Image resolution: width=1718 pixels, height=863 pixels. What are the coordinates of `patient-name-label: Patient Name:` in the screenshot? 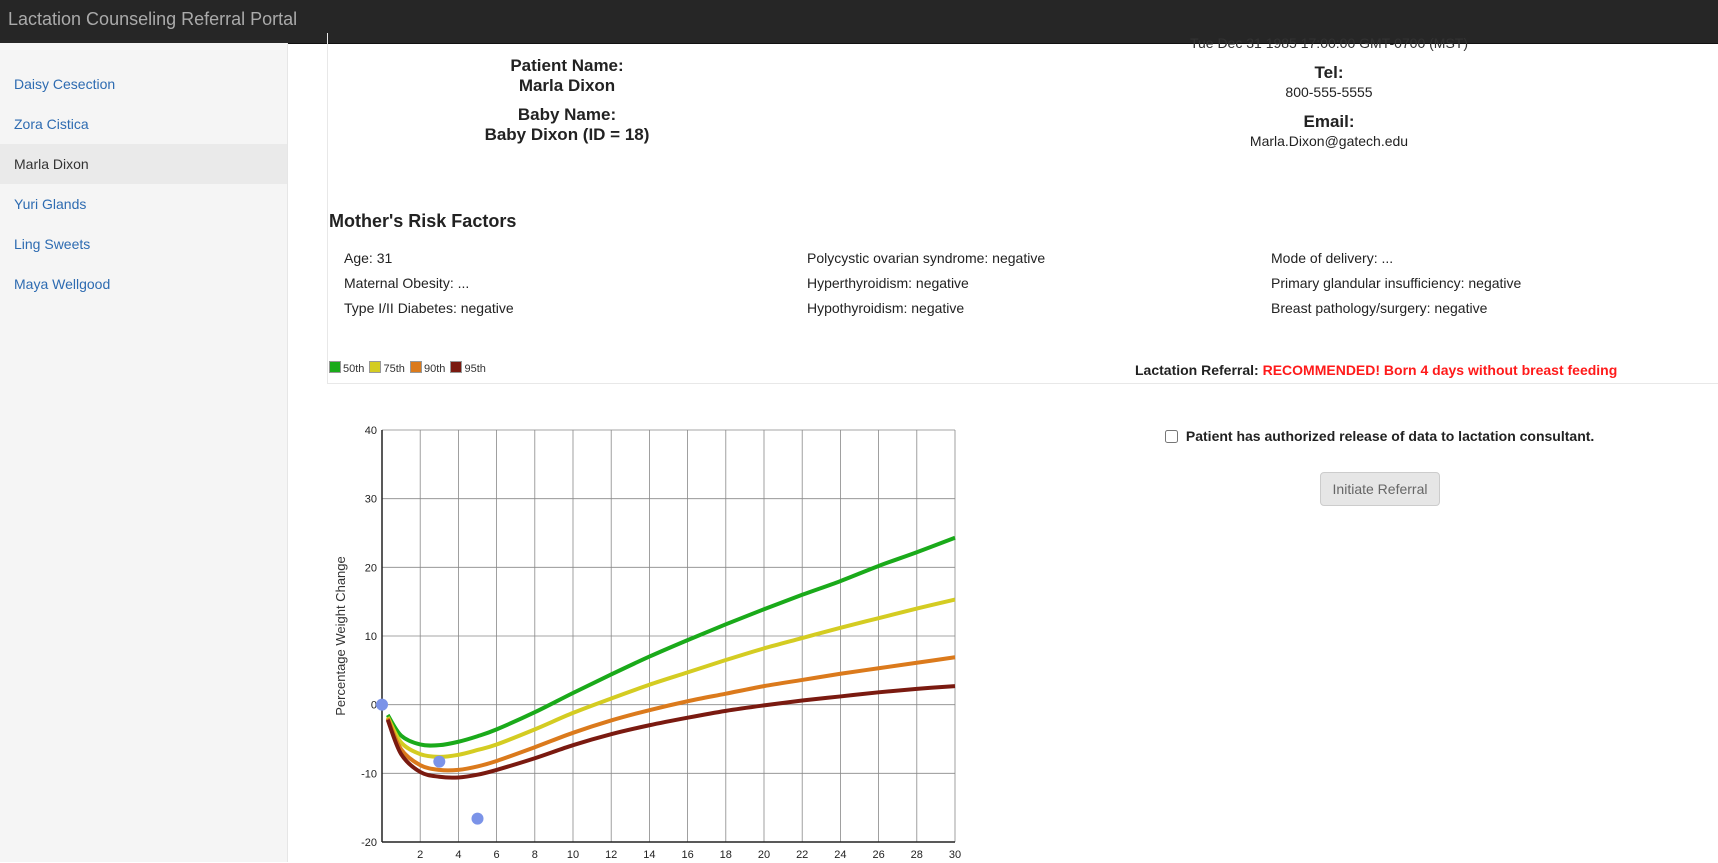 It's located at (567, 65).